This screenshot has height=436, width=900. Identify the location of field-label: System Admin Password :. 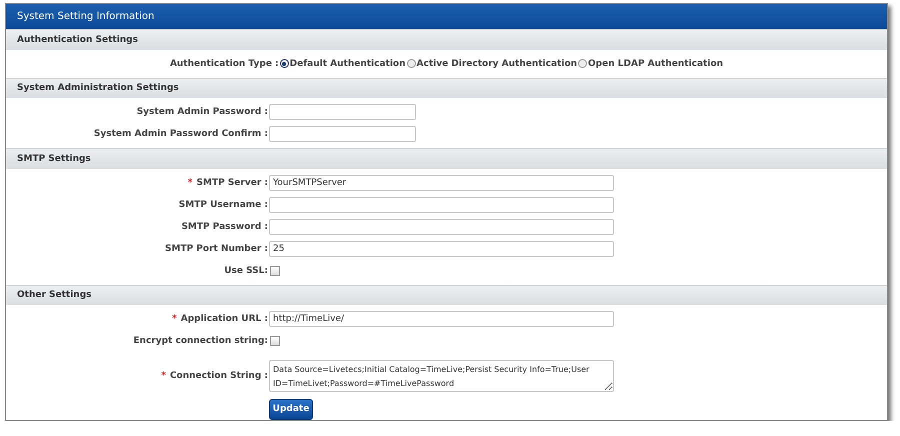
(202, 112).